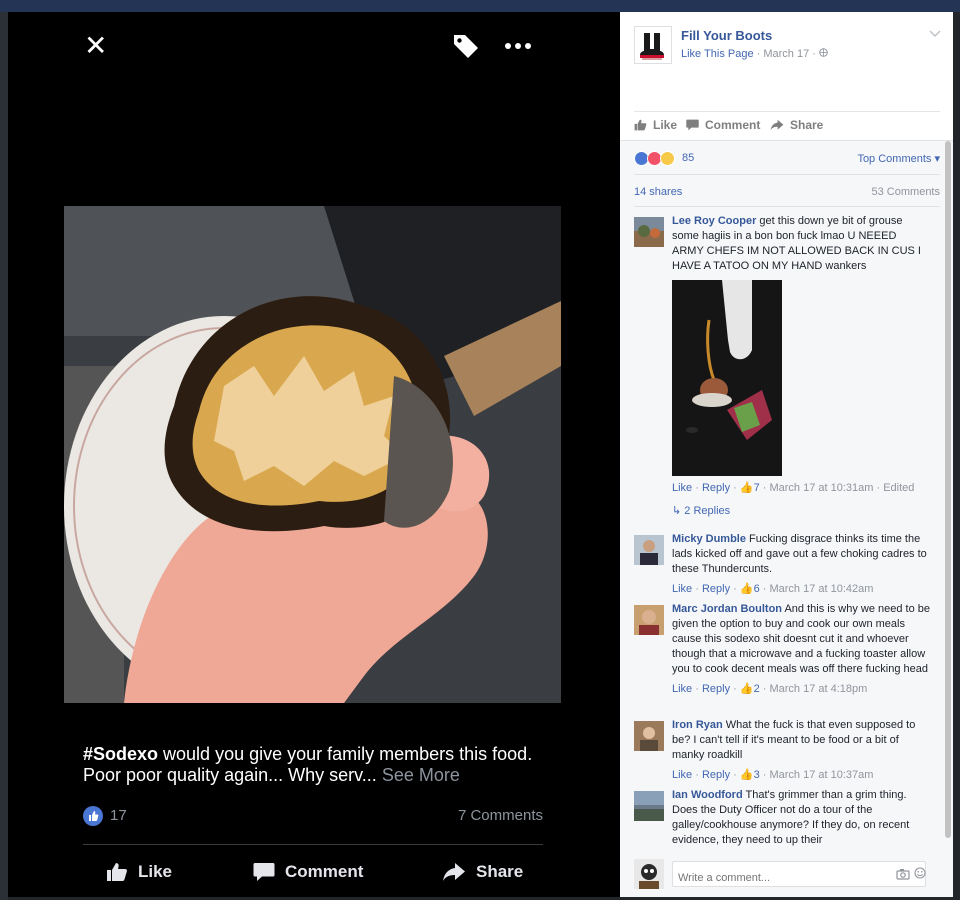 Image resolution: width=960 pixels, height=900 pixels. What do you see at coordinates (948, 489) in the screenshot?
I see `scrollbar` at bounding box center [948, 489].